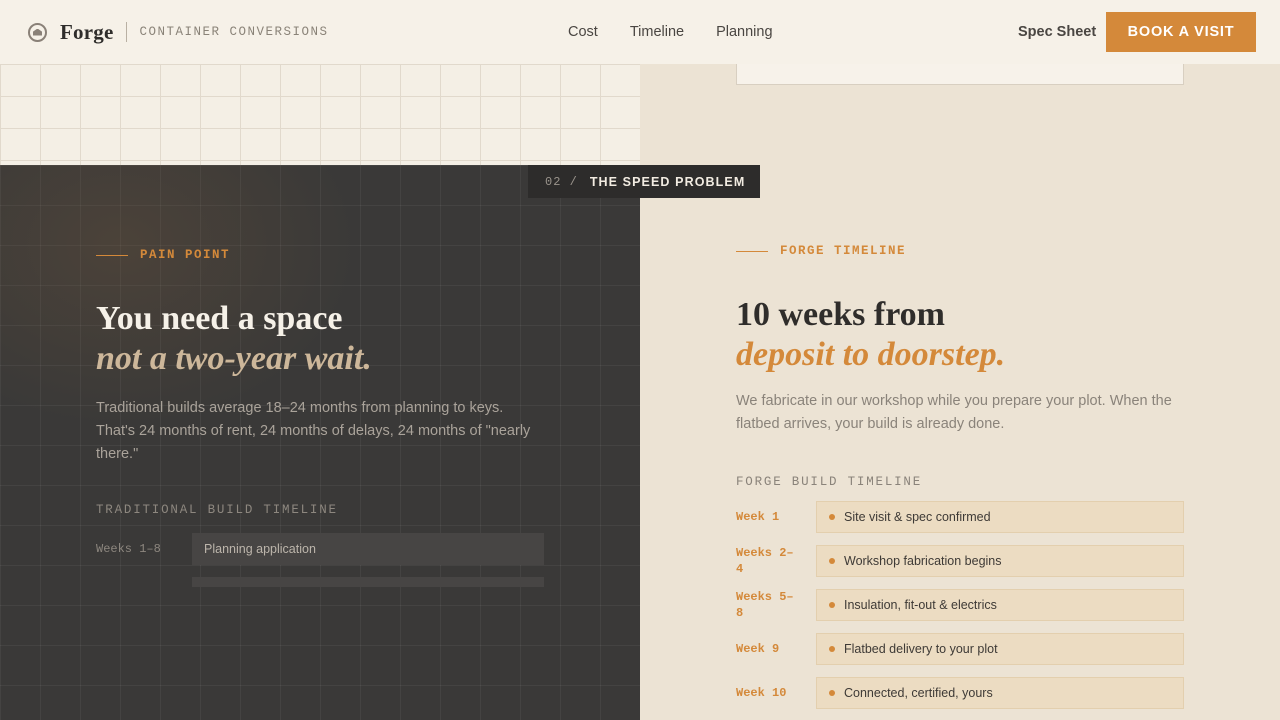  I want to click on timeline-week: Weeks 5–8, so click(765, 605).